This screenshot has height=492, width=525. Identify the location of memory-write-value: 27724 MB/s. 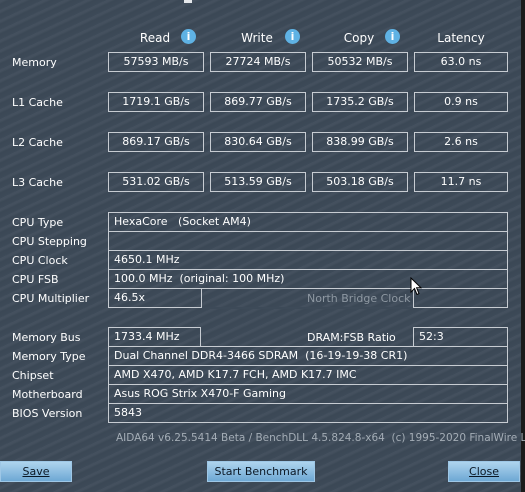
(258, 62).